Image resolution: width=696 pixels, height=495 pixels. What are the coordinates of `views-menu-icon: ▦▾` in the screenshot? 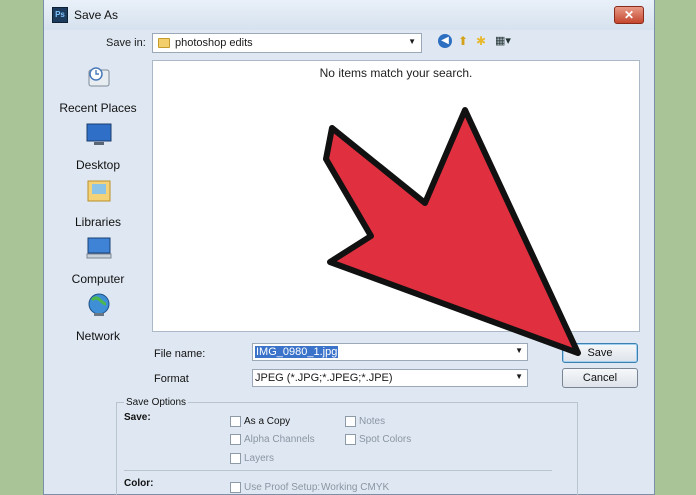 It's located at (503, 41).